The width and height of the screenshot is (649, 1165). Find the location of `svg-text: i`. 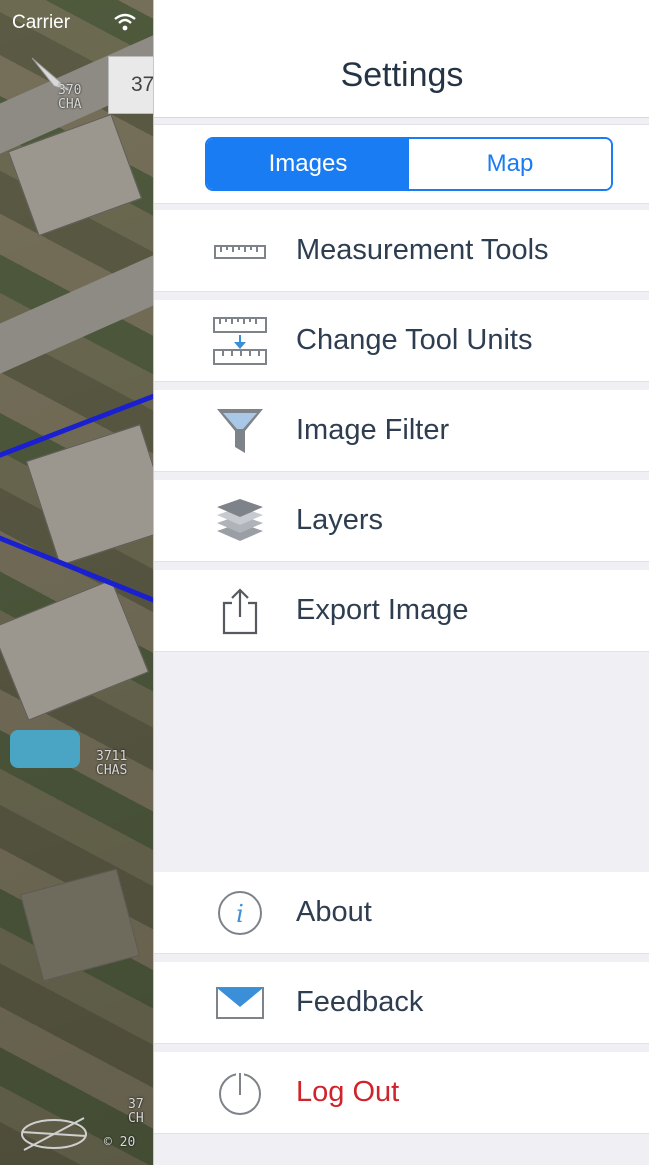

svg-text: i is located at coordinates (240, 914).